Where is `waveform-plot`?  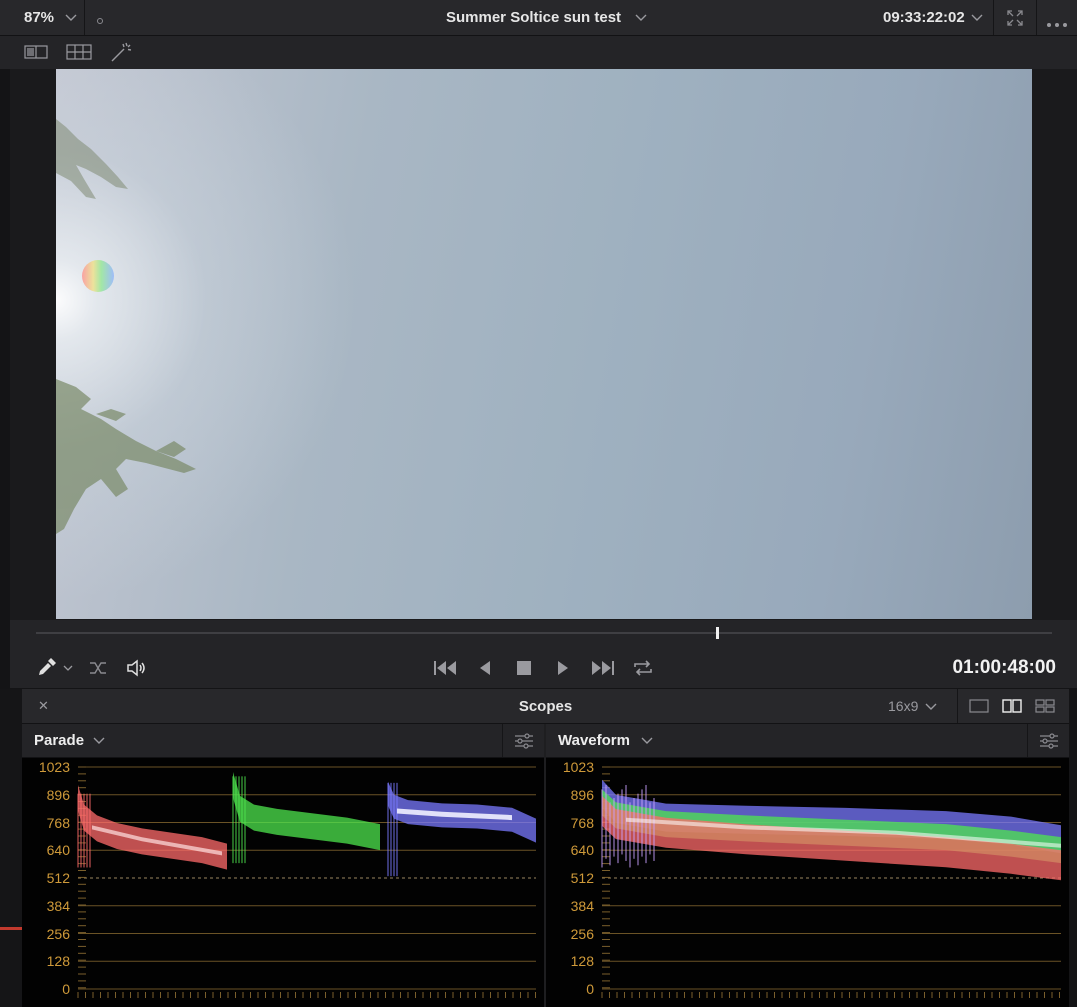 waveform-plot is located at coordinates (831, 882).